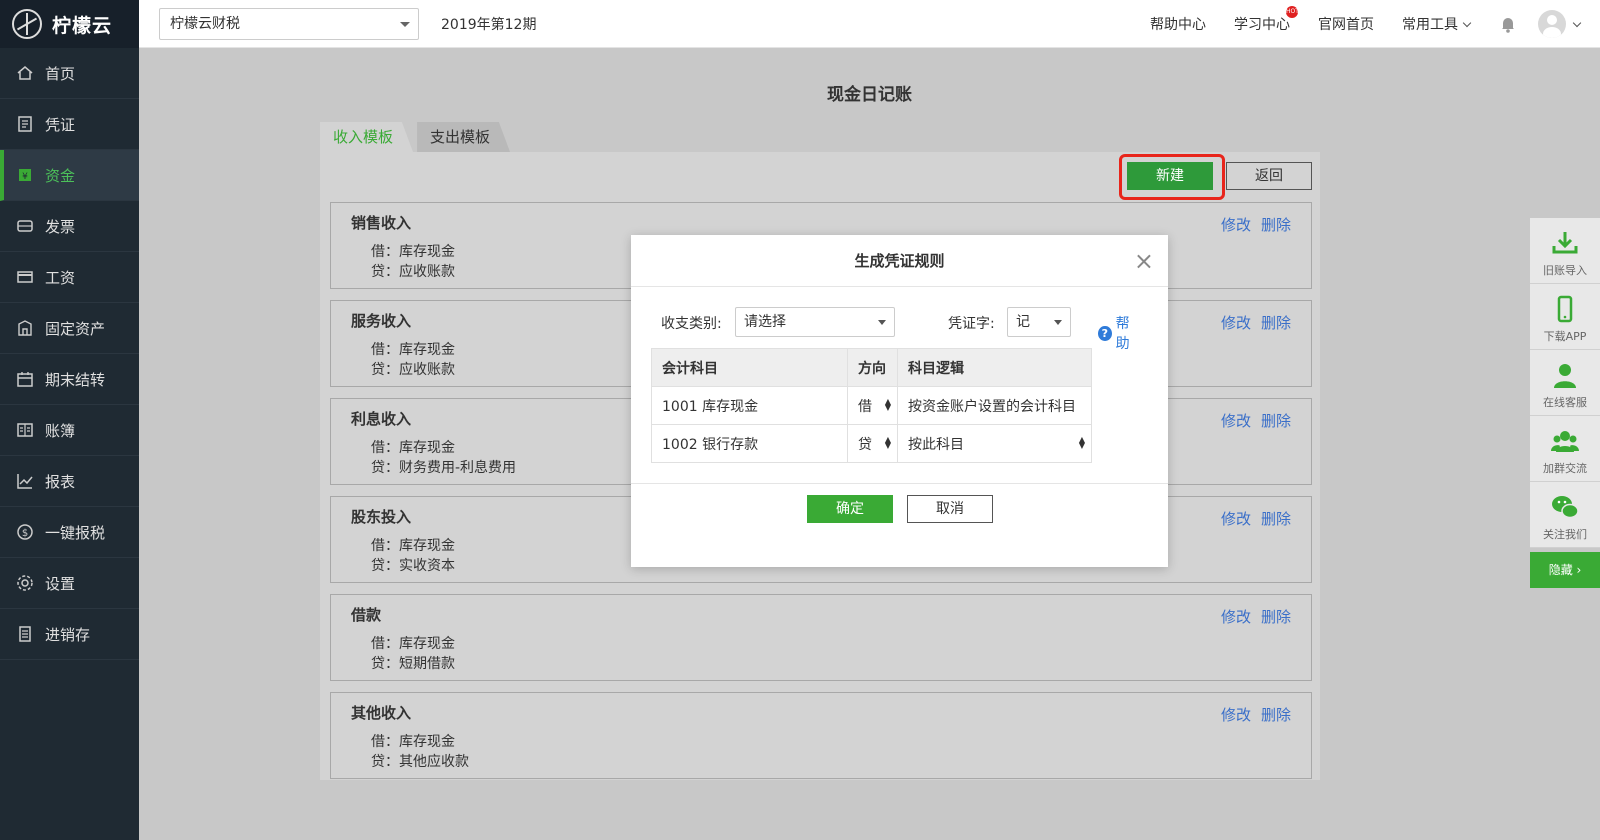 The height and width of the screenshot is (840, 1600). I want to click on tax-icon: $, so click(25, 532).